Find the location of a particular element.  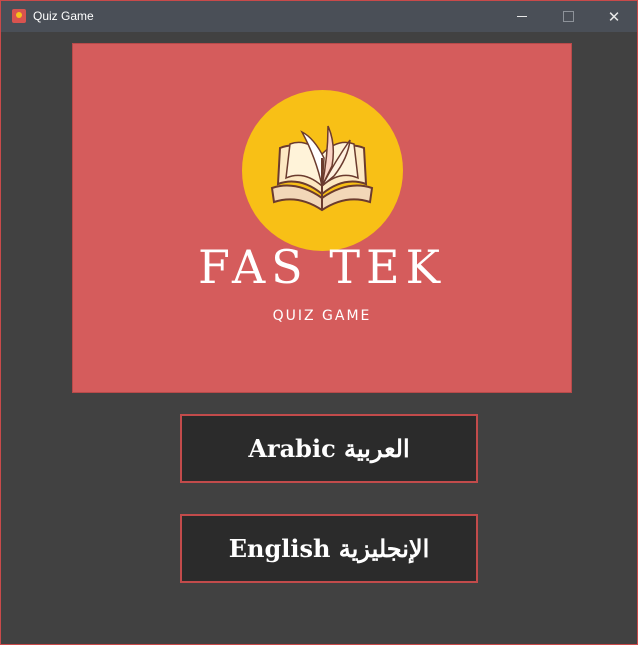

arabic-button-label: Arabic العربية is located at coordinates (329, 448).